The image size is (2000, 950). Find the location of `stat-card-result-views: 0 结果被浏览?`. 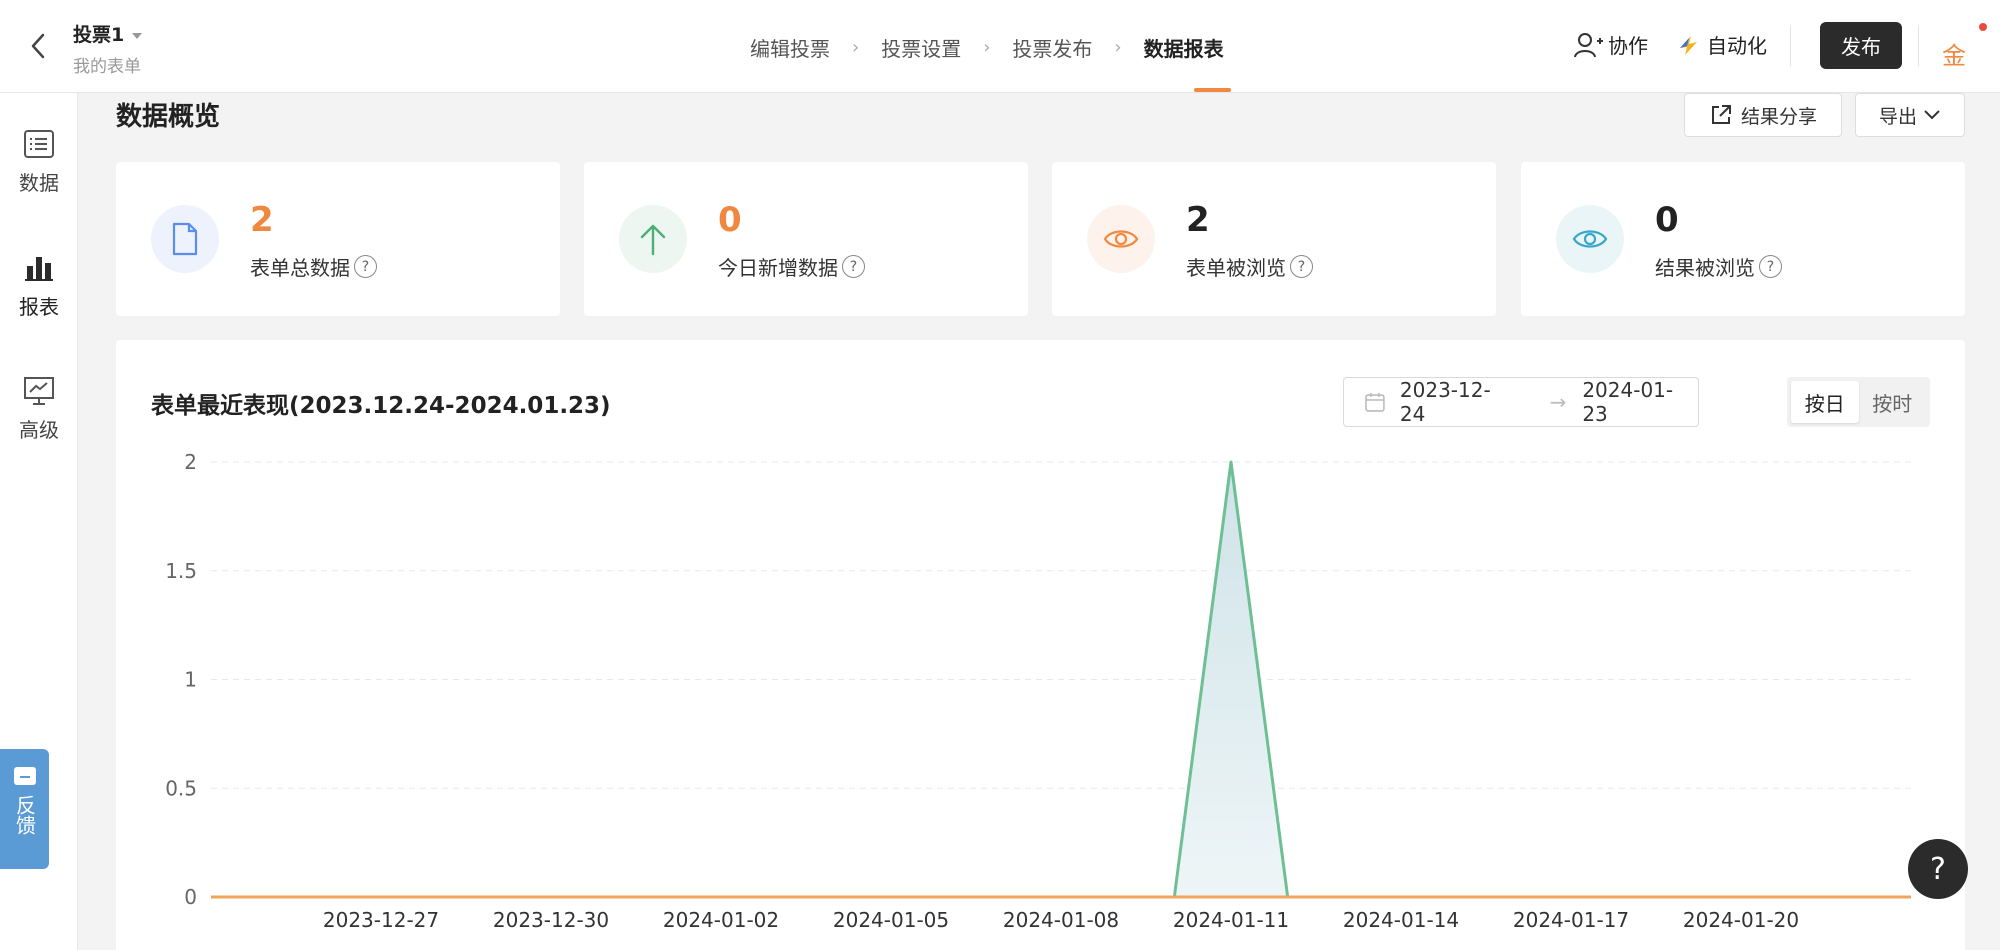

stat-card-result-views: 0 结果被浏览? is located at coordinates (1743, 239).